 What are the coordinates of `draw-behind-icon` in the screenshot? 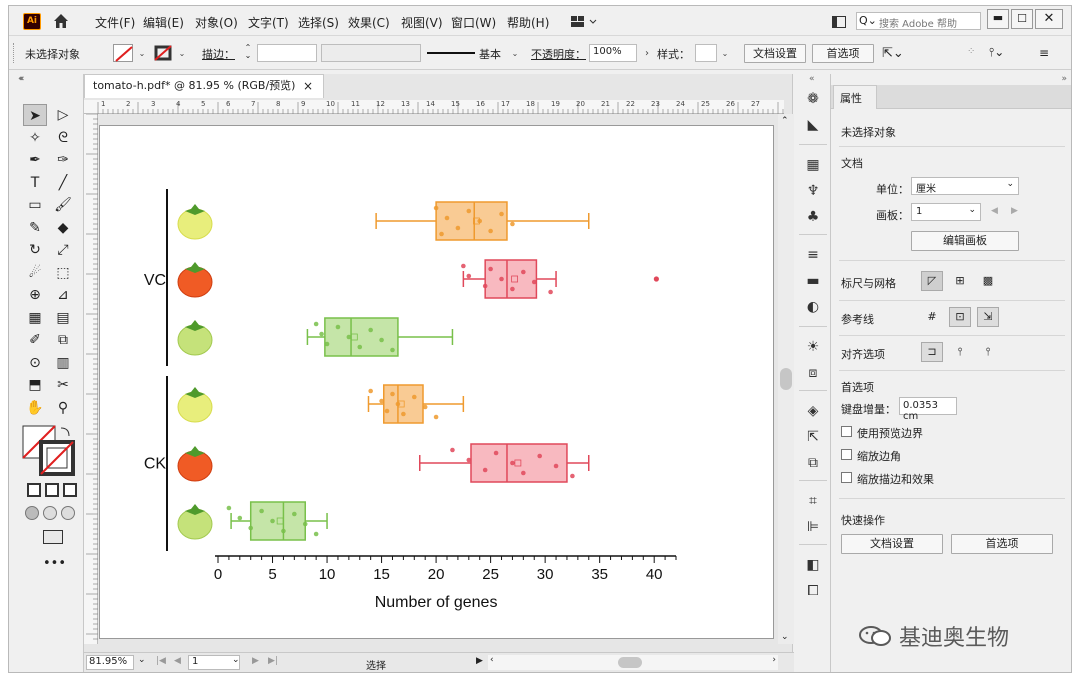 It's located at (50, 513).